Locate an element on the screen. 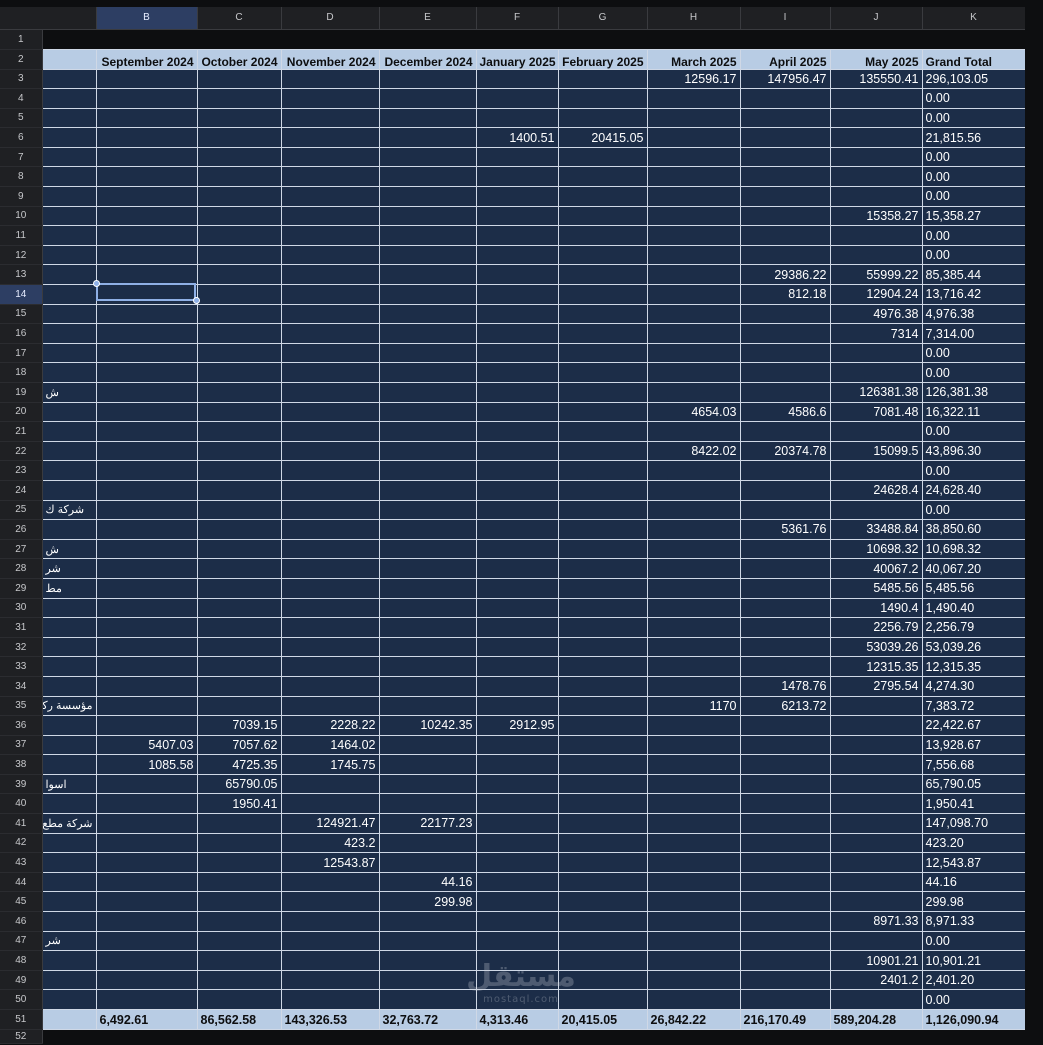 This screenshot has width=1043, height=1045. value-cell: 2795.54 is located at coordinates (876, 686).